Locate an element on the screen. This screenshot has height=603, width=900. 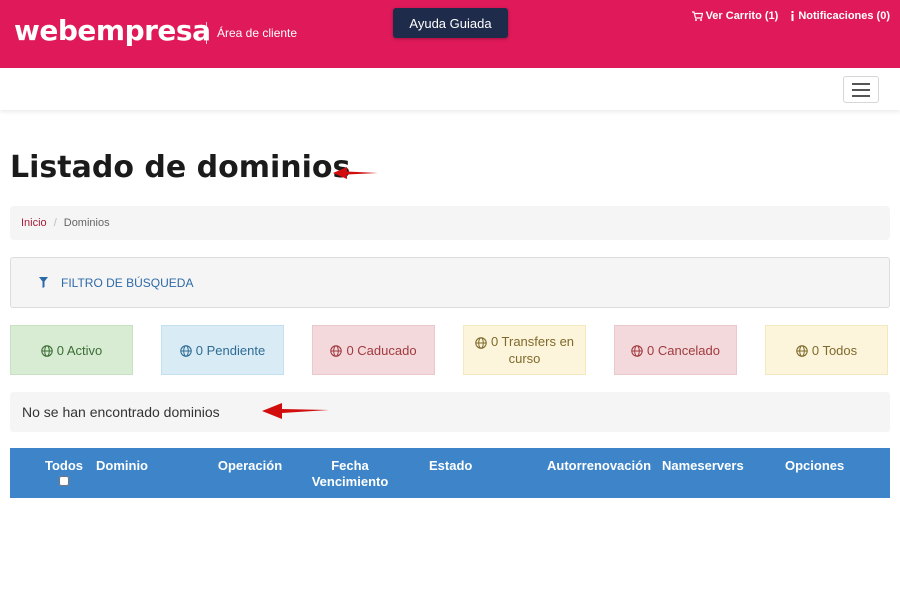
status-filter-transfers: 0 Transfers en curso is located at coordinates (524, 350).